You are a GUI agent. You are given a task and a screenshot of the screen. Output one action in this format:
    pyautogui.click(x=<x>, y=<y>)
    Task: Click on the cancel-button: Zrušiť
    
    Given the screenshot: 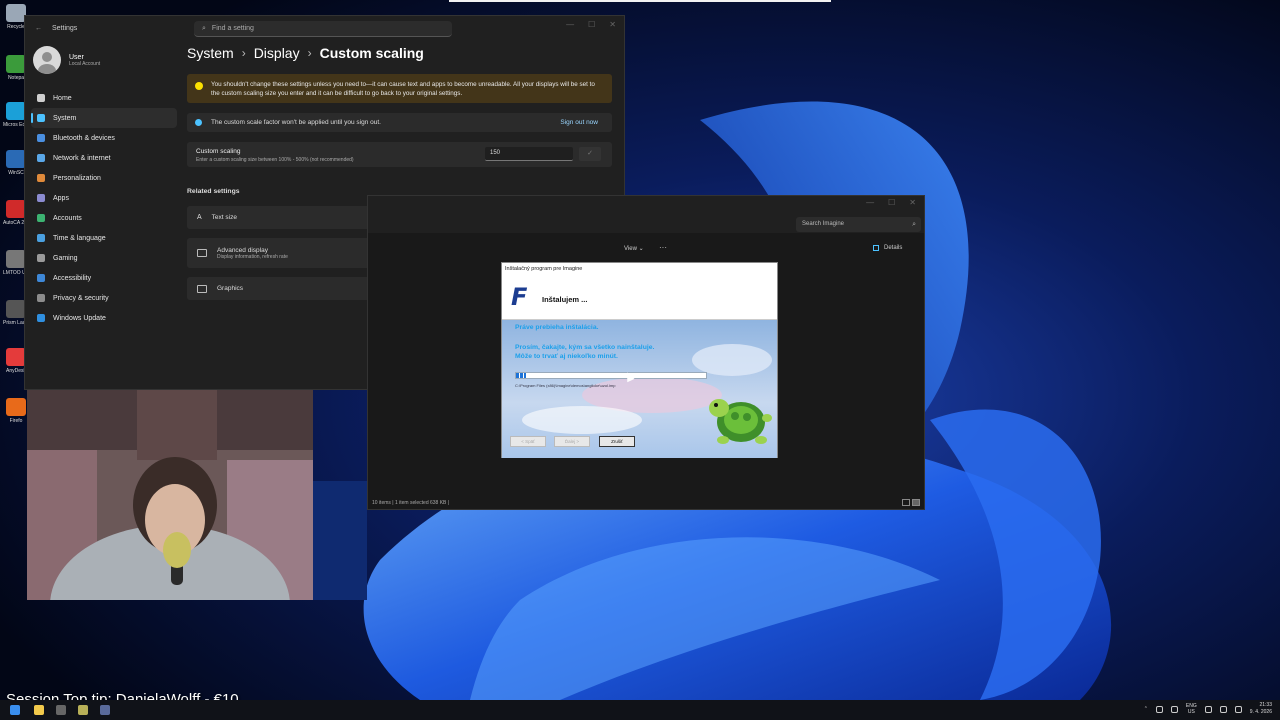 What is the action you would take?
    pyautogui.click(x=617, y=441)
    